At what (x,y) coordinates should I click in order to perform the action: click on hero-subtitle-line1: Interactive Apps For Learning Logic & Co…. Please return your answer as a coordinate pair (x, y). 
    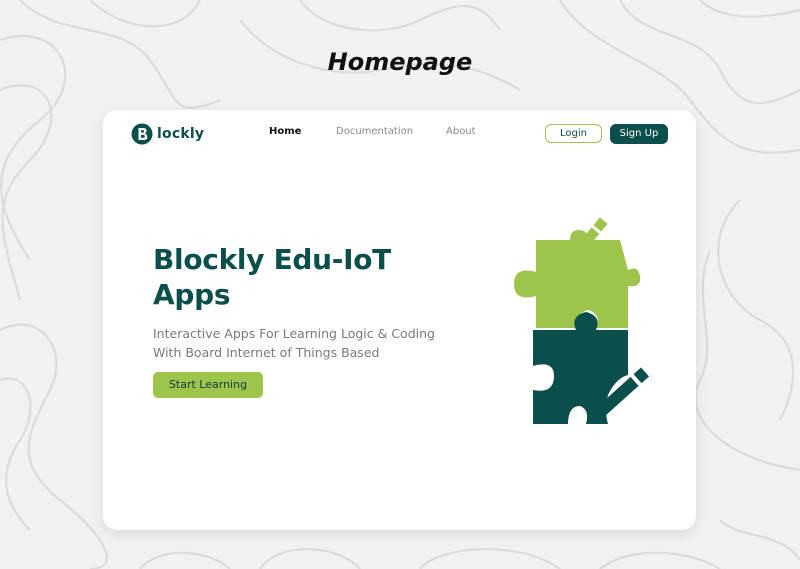
    Looking at the image, I should click on (294, 333).